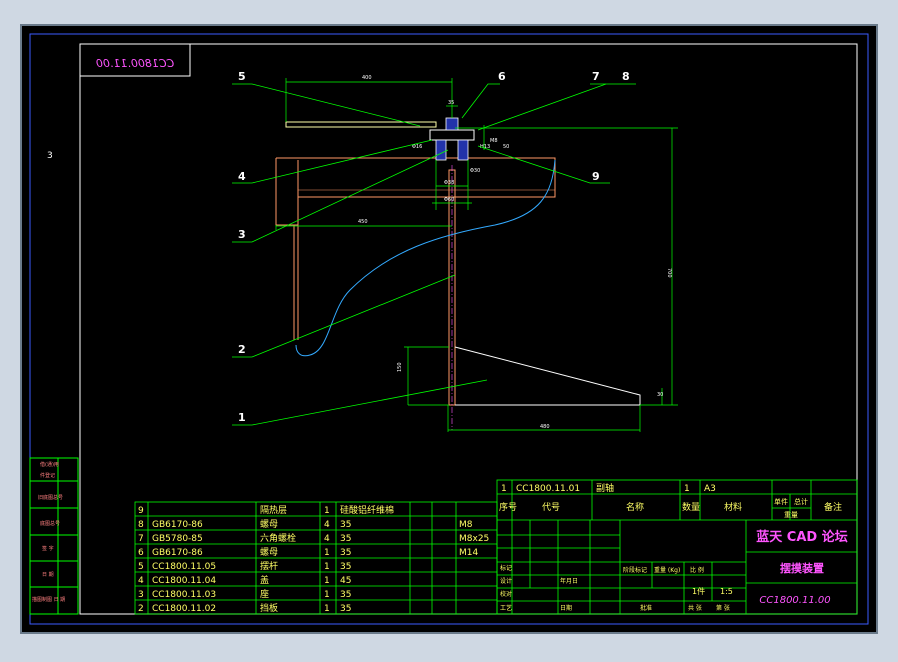 The width and height of the screenshot is (898, 662). I want to click on side-mark: 3, so click(50, 156).